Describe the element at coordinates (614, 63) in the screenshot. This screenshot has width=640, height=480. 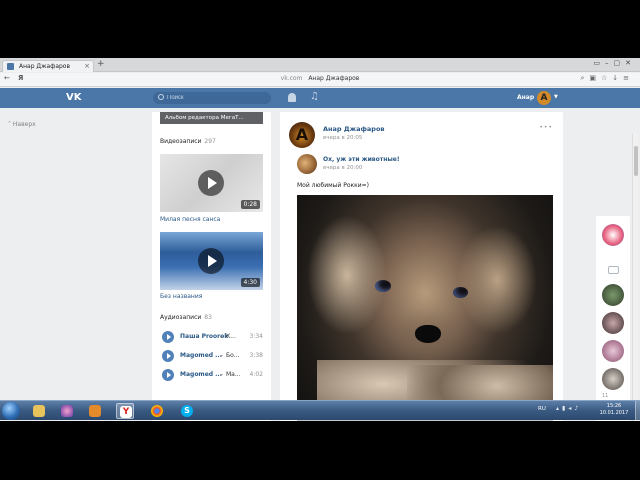
I see `window-controls: ▭–▢✕` at that location.